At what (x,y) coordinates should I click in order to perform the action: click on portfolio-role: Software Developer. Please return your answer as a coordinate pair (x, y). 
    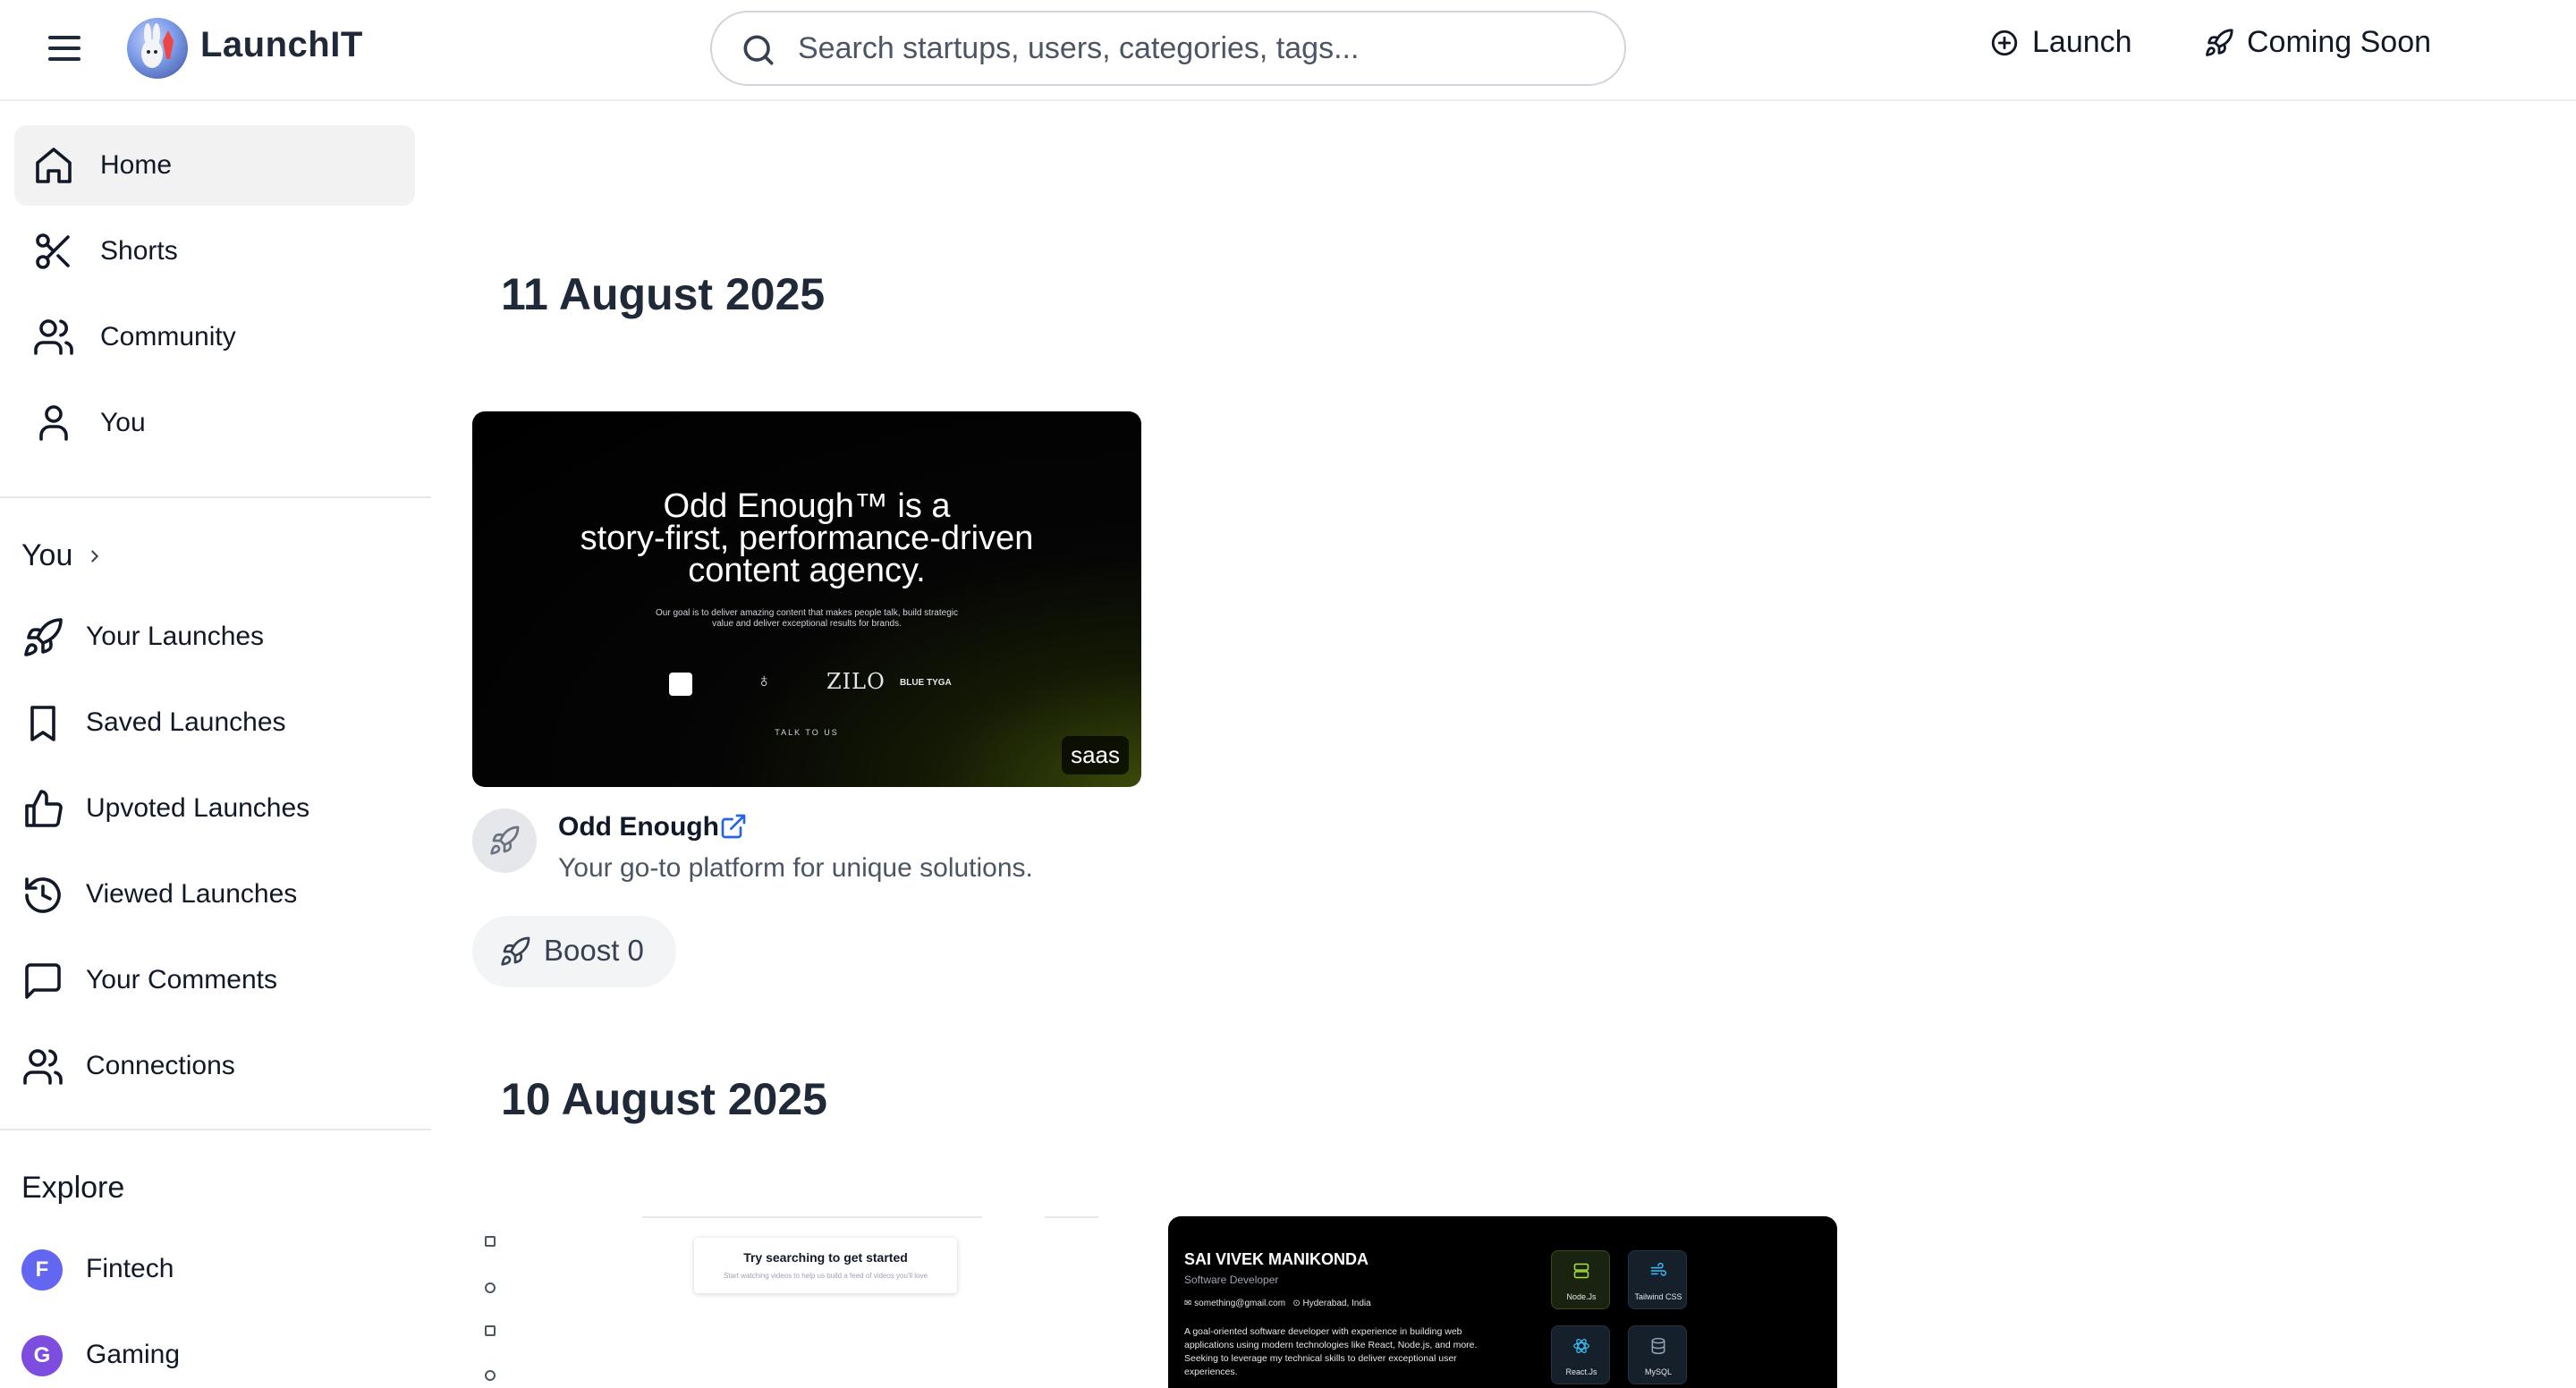
    Looking at the image, I should click on (1231, 1280).